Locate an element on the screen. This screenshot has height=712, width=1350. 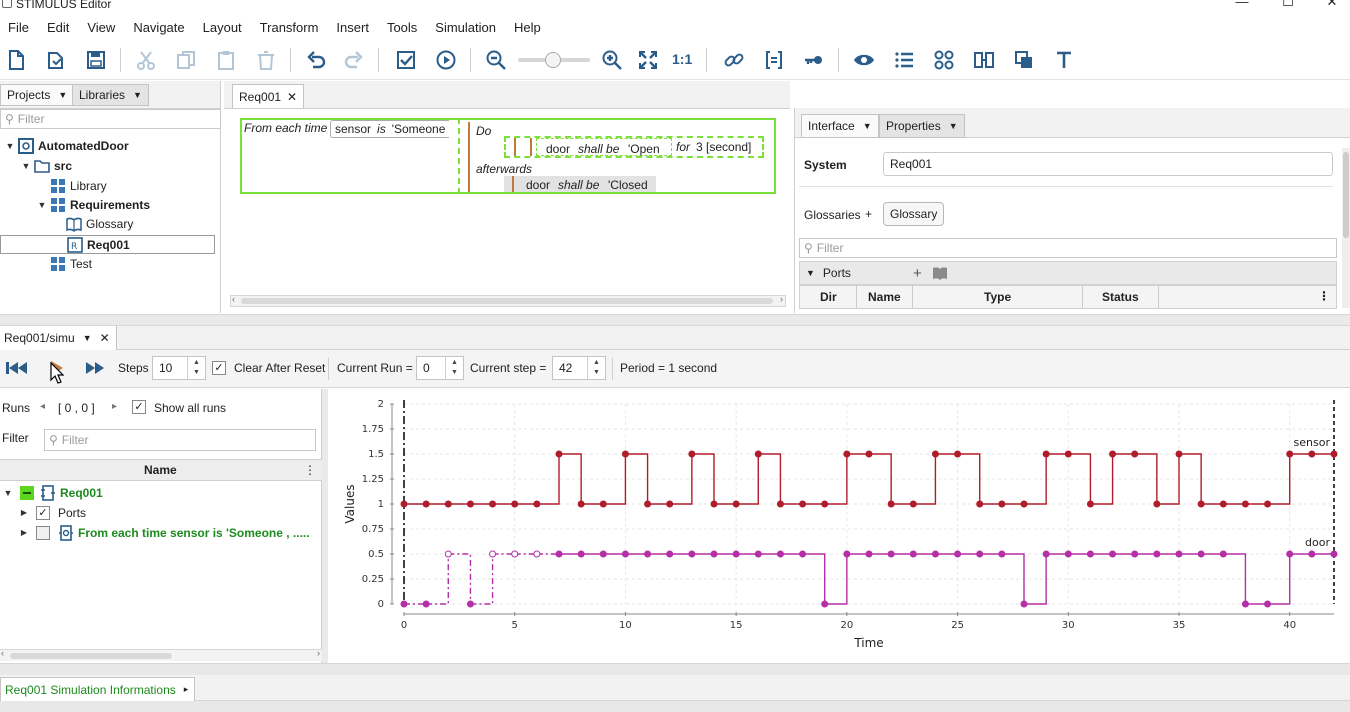
tab-req001: Req001 ✕ is located at coordinates (268, 96).